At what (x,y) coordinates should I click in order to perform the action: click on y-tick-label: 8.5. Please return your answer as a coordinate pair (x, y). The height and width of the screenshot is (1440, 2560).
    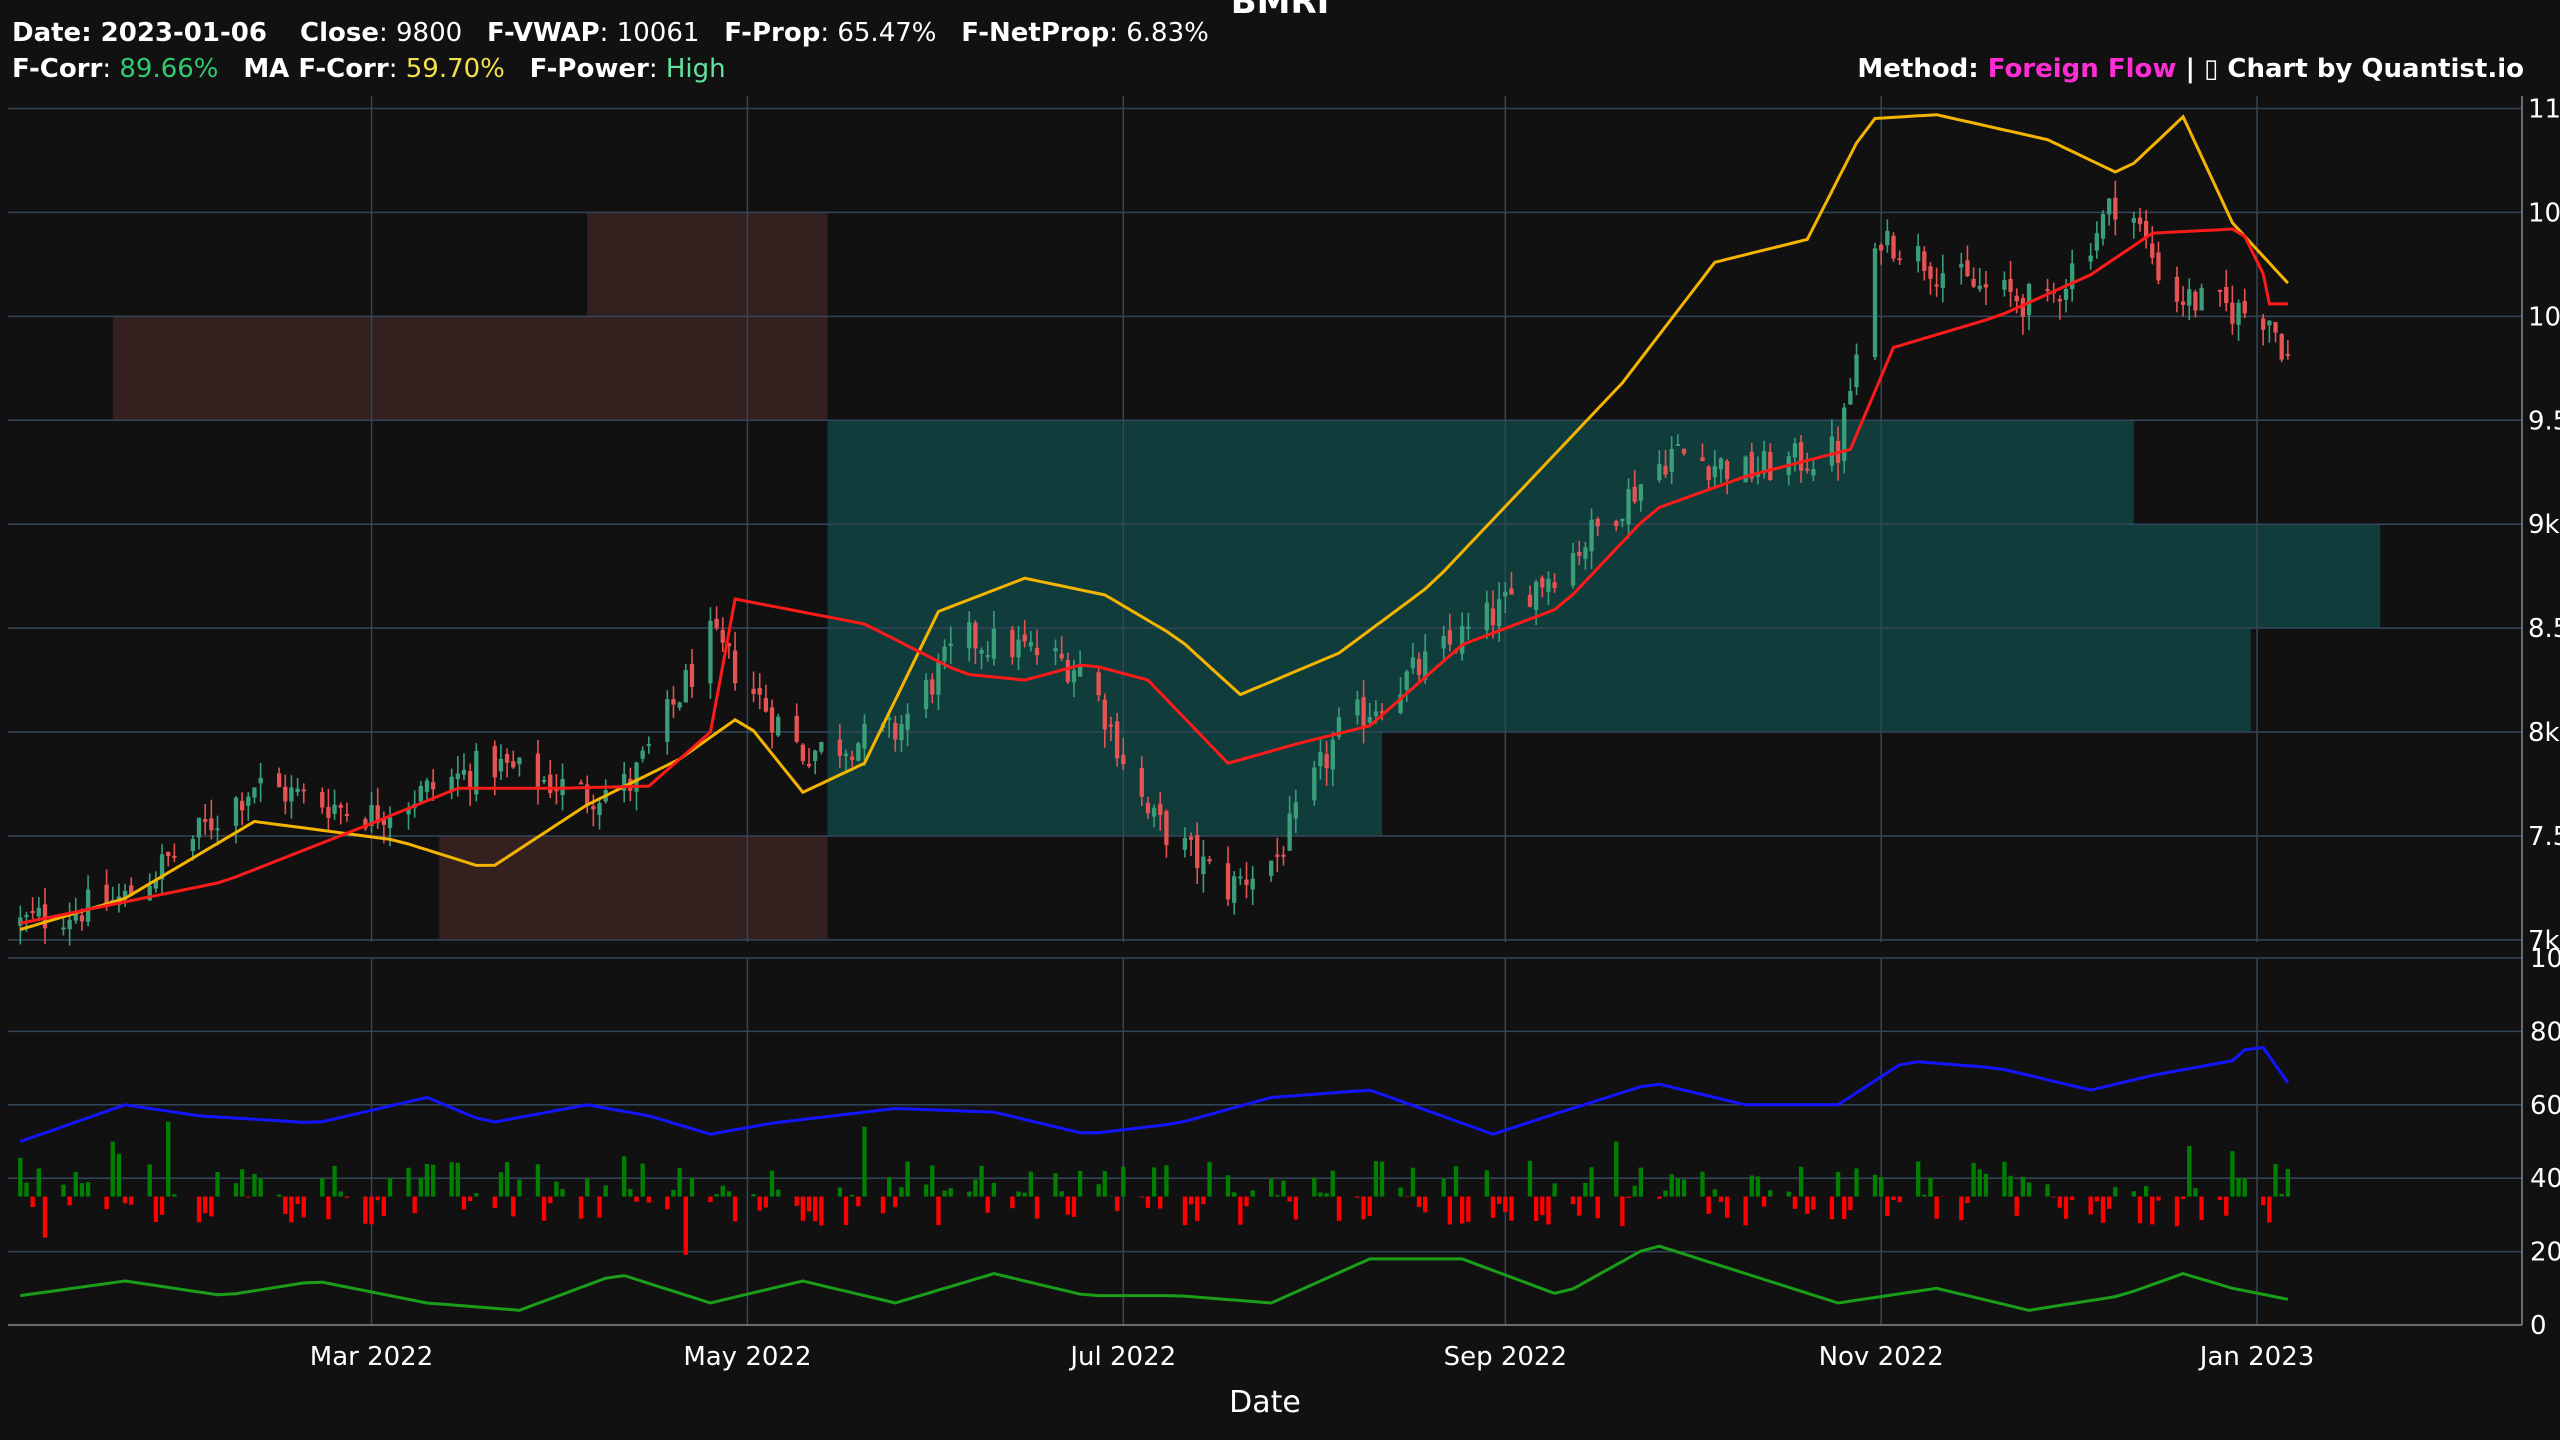
    Looking at the image, I should click on (2544, 629).